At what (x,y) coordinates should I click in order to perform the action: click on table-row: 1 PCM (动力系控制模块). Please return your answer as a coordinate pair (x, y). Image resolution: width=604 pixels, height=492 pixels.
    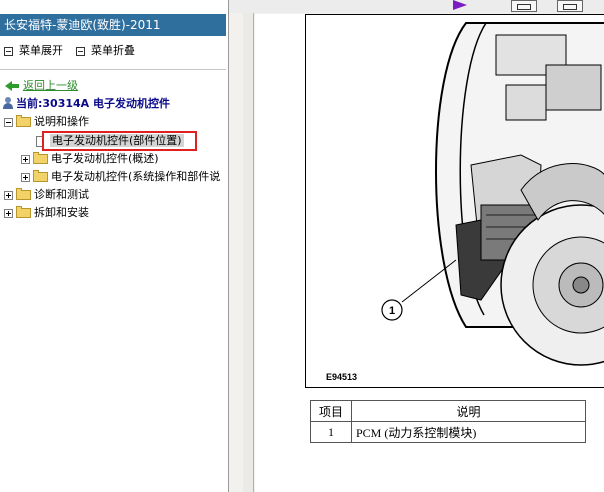
    Looking at the image, I should click on (448, 432).